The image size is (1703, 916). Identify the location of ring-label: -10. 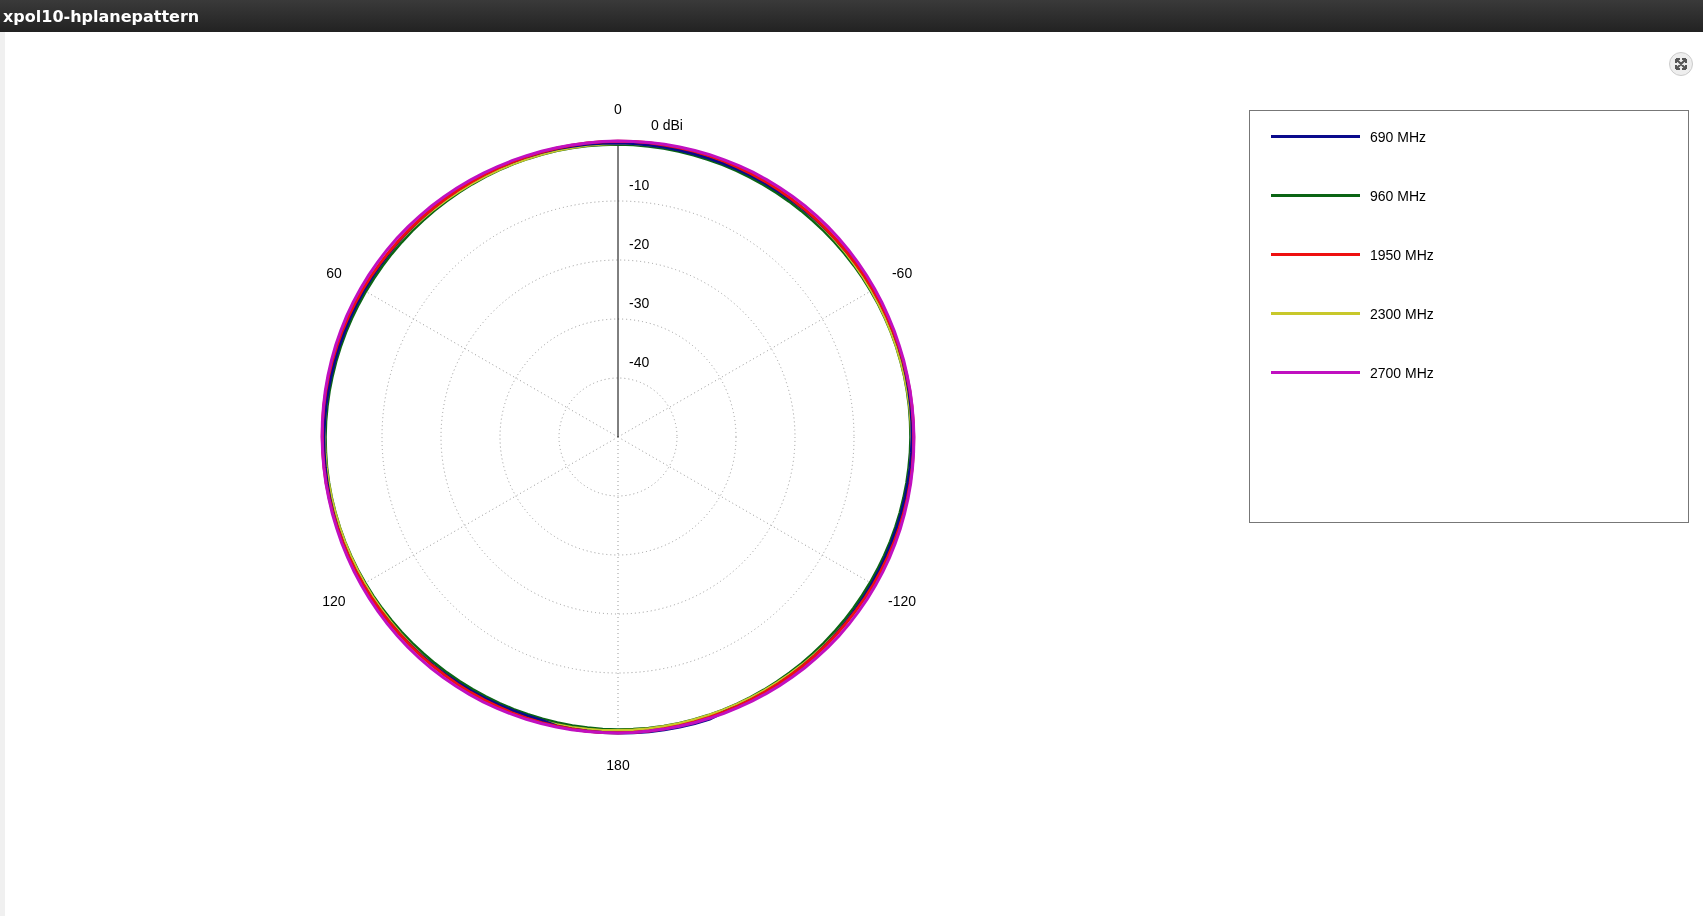
(639, 185).